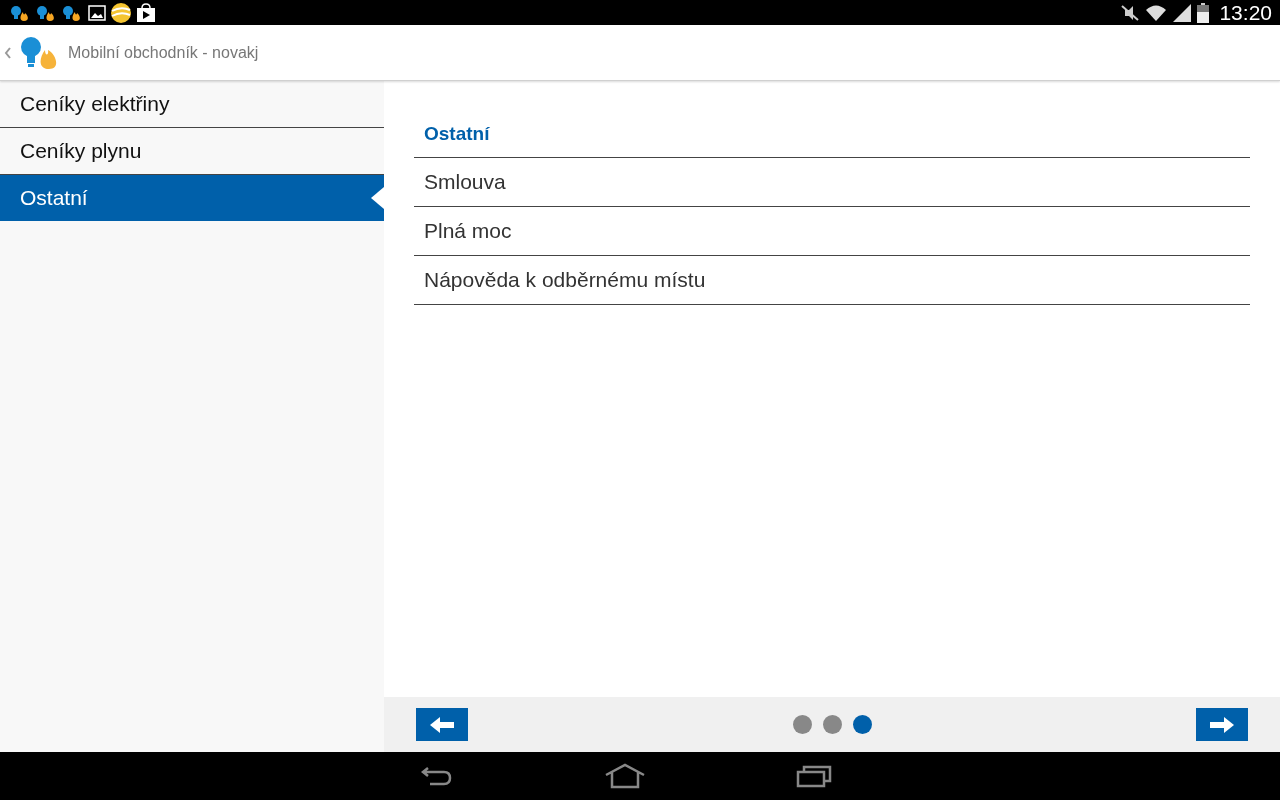  What do you see at coordinates (814, 776) in the screenshot?
I see `recent-apps-icon` at bounding box center [814, 776].